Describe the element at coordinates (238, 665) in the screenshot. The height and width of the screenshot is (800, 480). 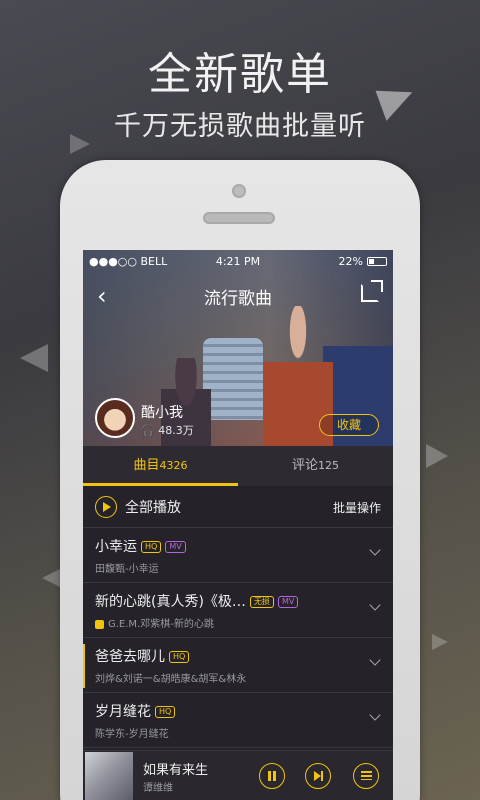
I see `list-item: 爸爸去哪儿 HQ 刘烨&刘诺一&胡皓康&胡军&林永` at that location.